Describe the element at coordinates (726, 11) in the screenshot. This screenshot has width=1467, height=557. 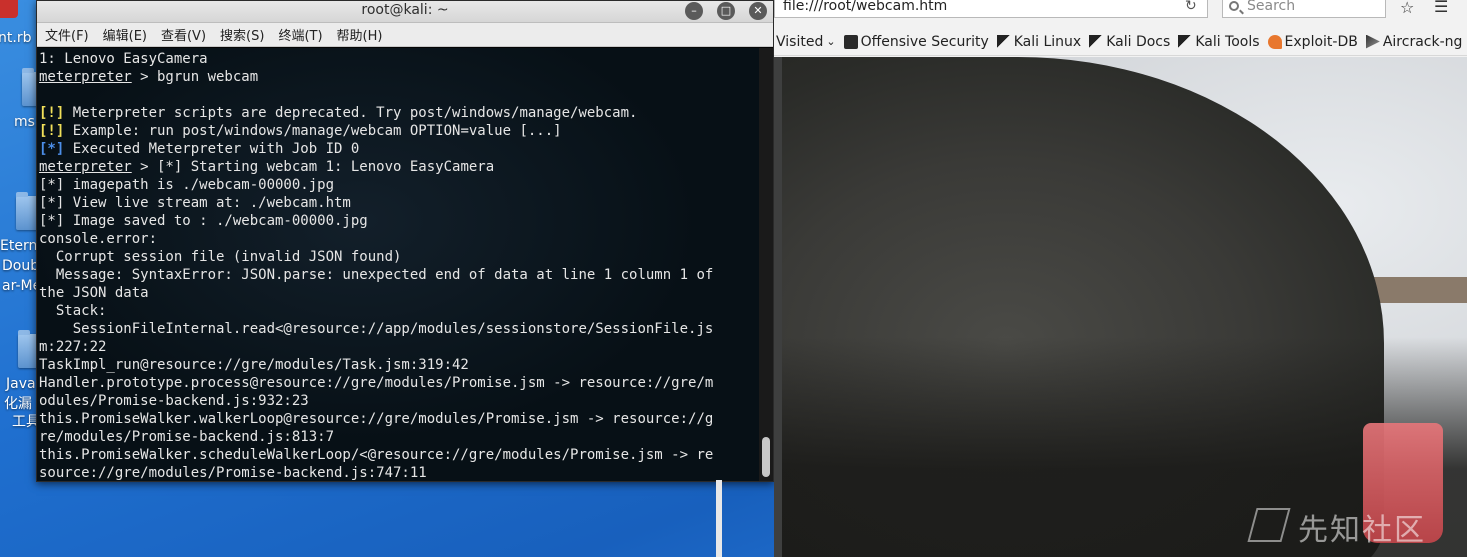
I see `maximize-icon: □` at that location.